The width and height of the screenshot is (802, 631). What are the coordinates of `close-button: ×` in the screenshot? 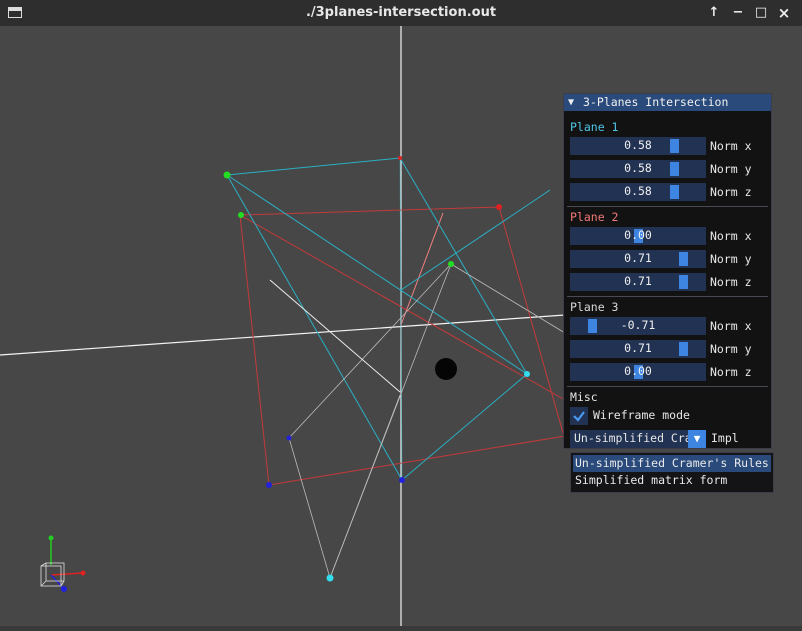 It's located at (784, 13).